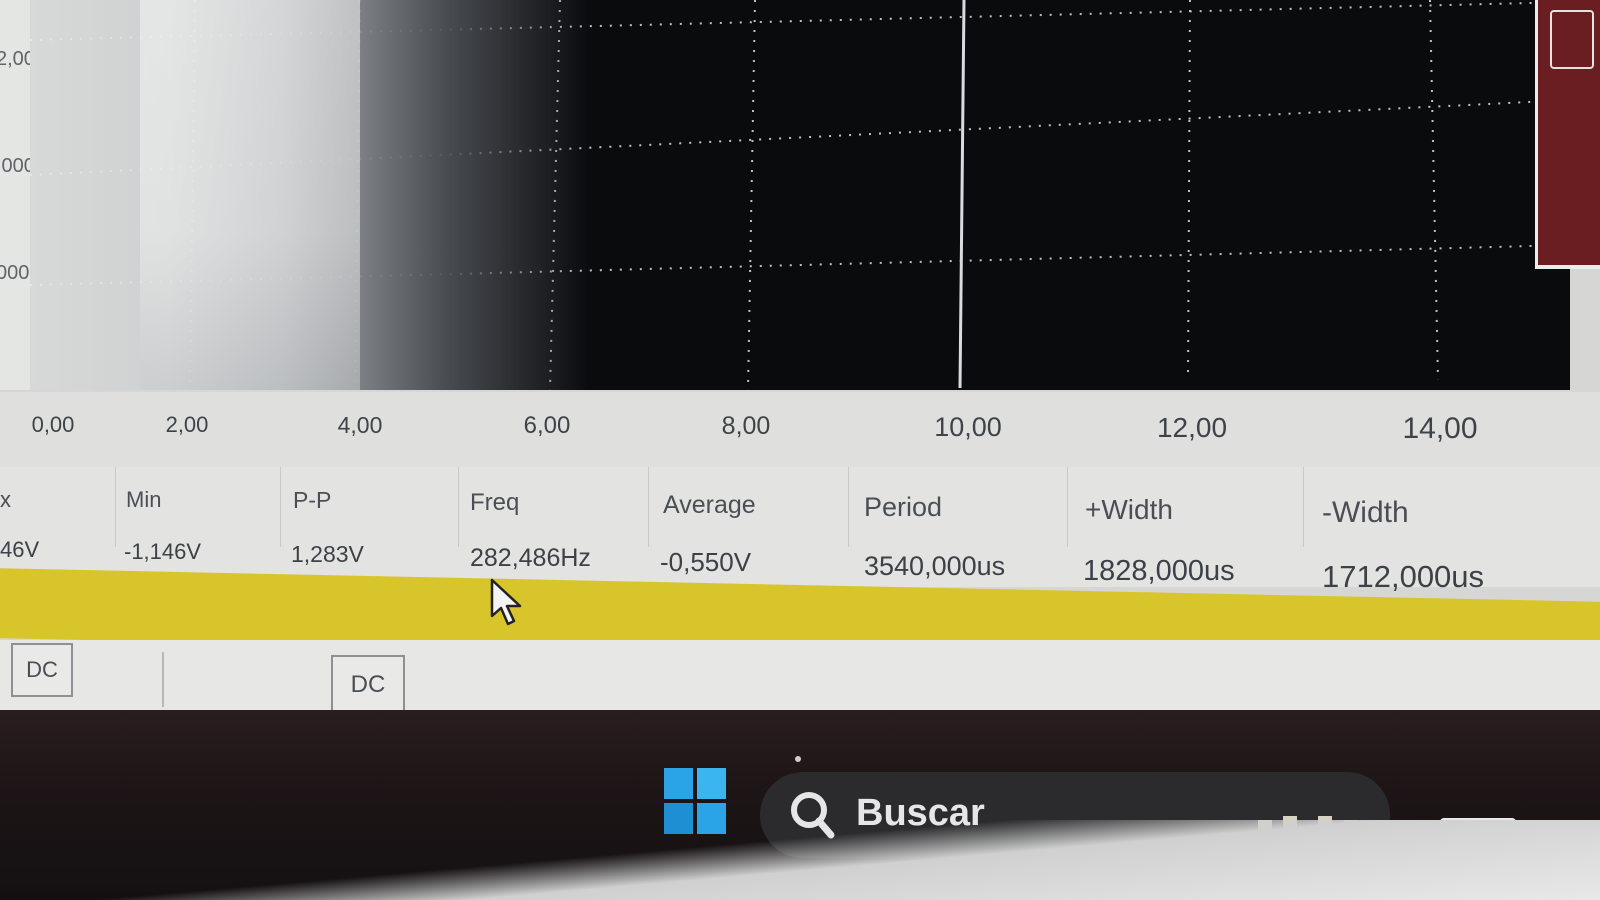 This screenshot has width=1600, height=900. Describe the element at coordinates (547, 425) in the screenshot. I see `x-tick-label: 6,00` at that location.